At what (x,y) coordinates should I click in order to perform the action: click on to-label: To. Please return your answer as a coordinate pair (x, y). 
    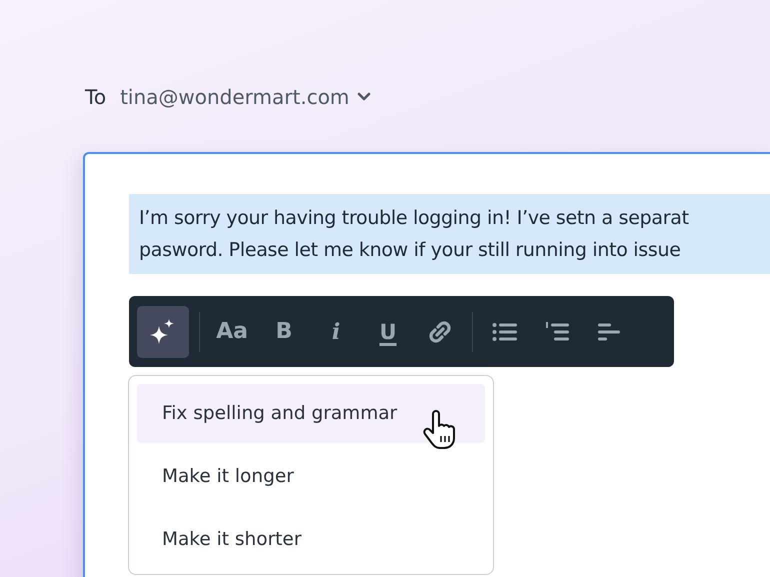
    Looking at the image, I should click on (95, 97).